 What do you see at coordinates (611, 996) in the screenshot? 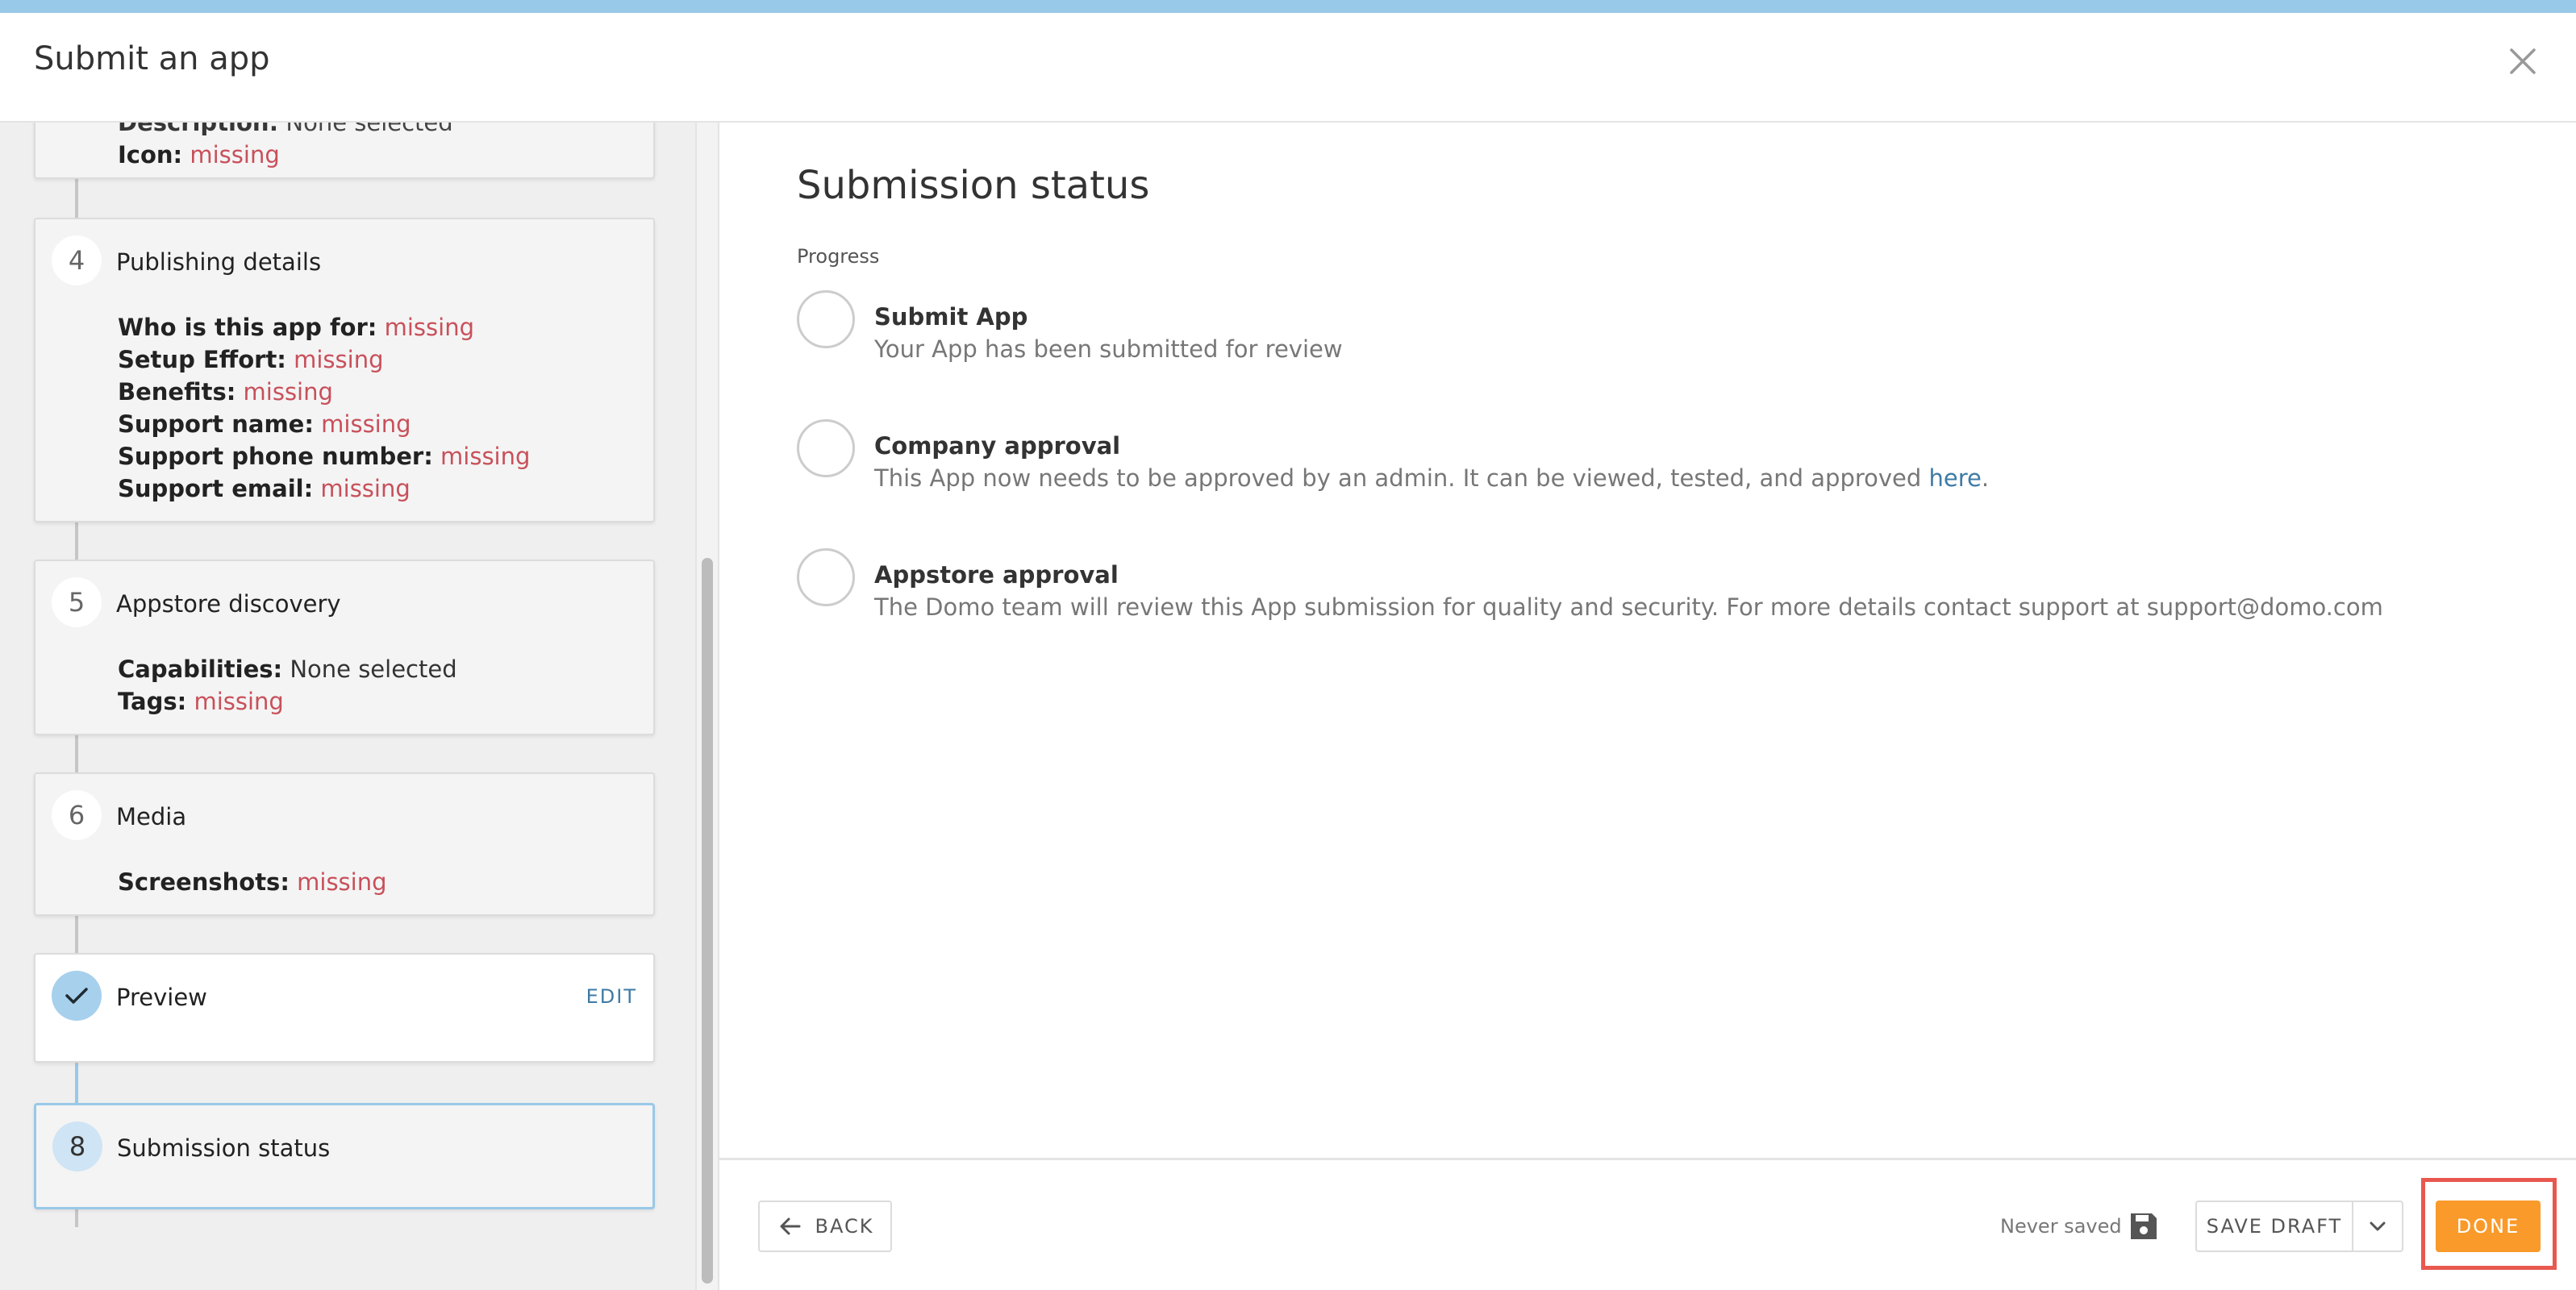
I see `edit-preview-link: EDIT` at bounding box center [611, 996].